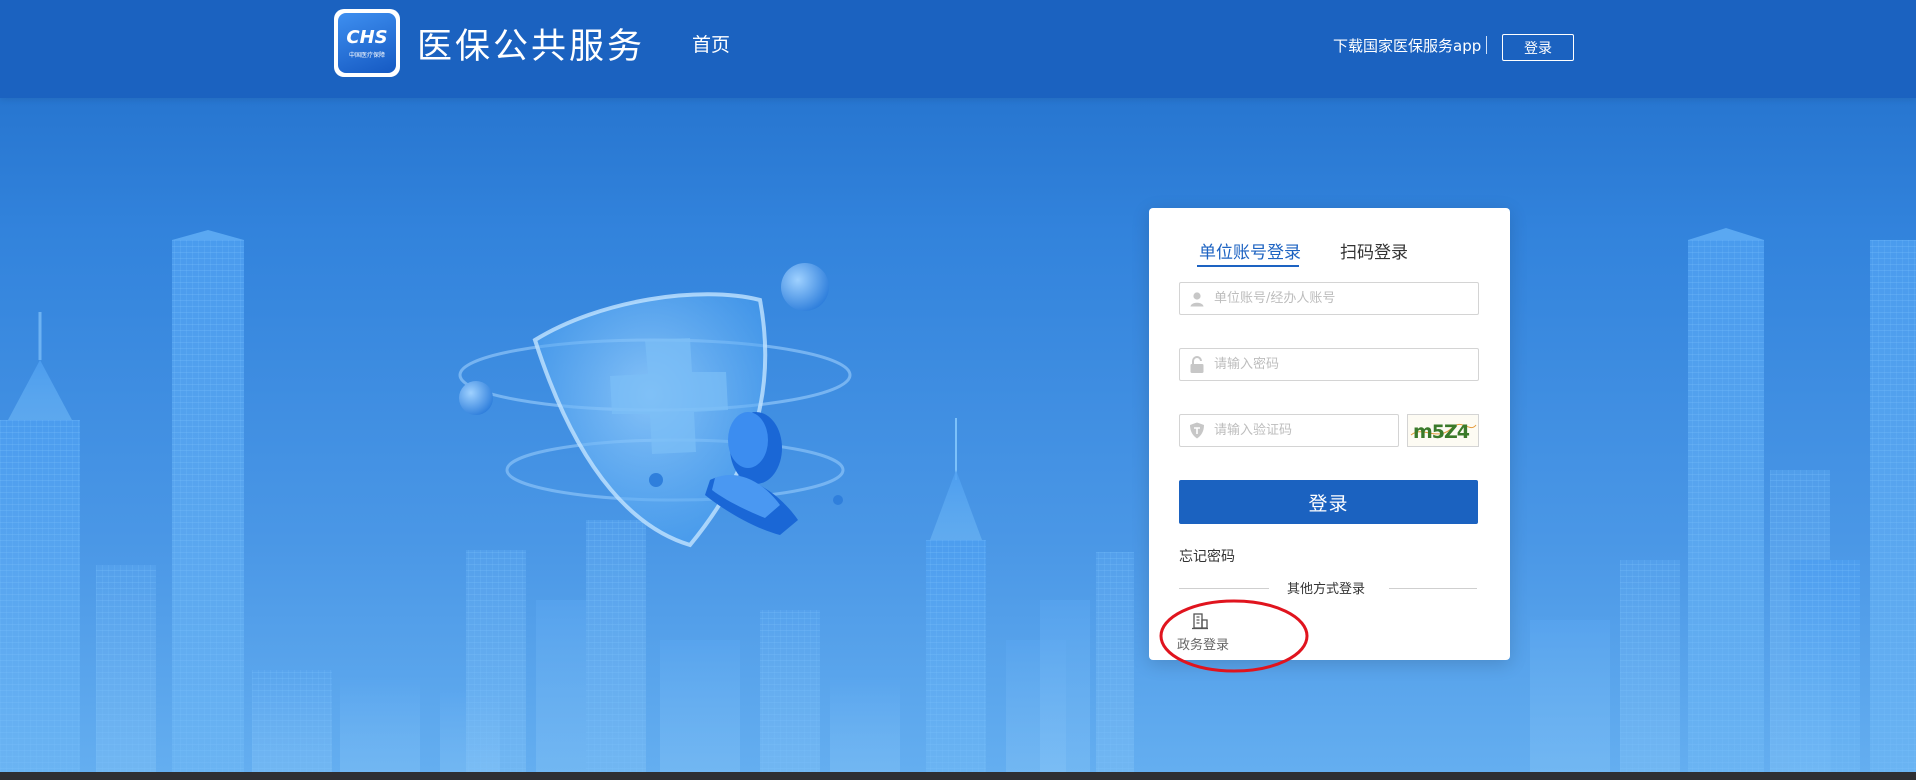  I want to click on password-field, so click(1329, 364).